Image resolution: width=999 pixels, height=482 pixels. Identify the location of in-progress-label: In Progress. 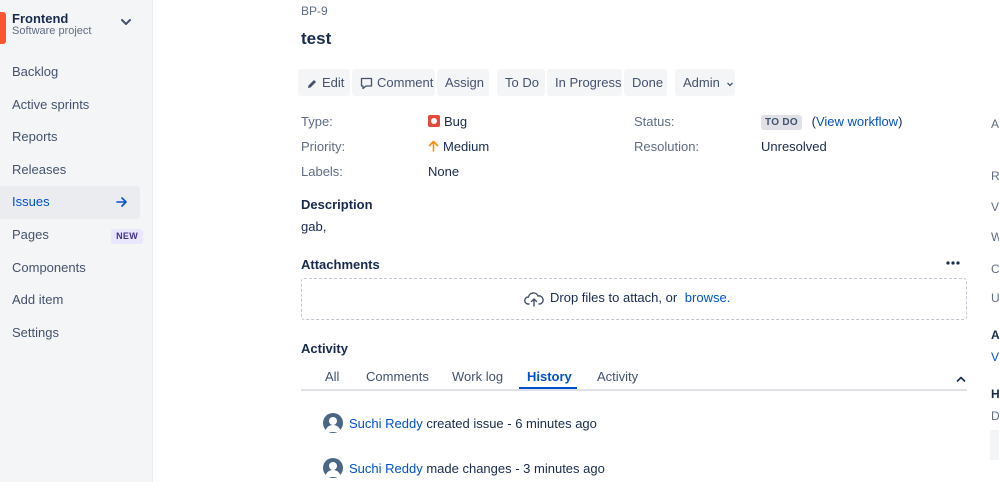
(588, 82).